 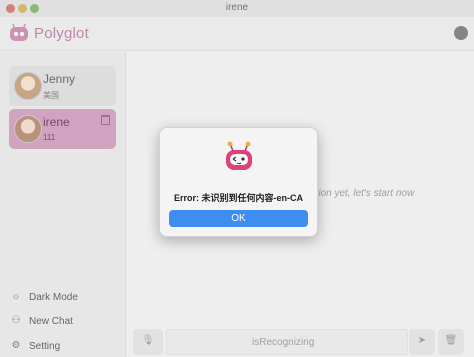 What do you see at coordinates (238, 182) in the screenshot?
I see `error-dialog: Error: 未识别到任何内容-en-CA OK` at bounding box center [238, 182].